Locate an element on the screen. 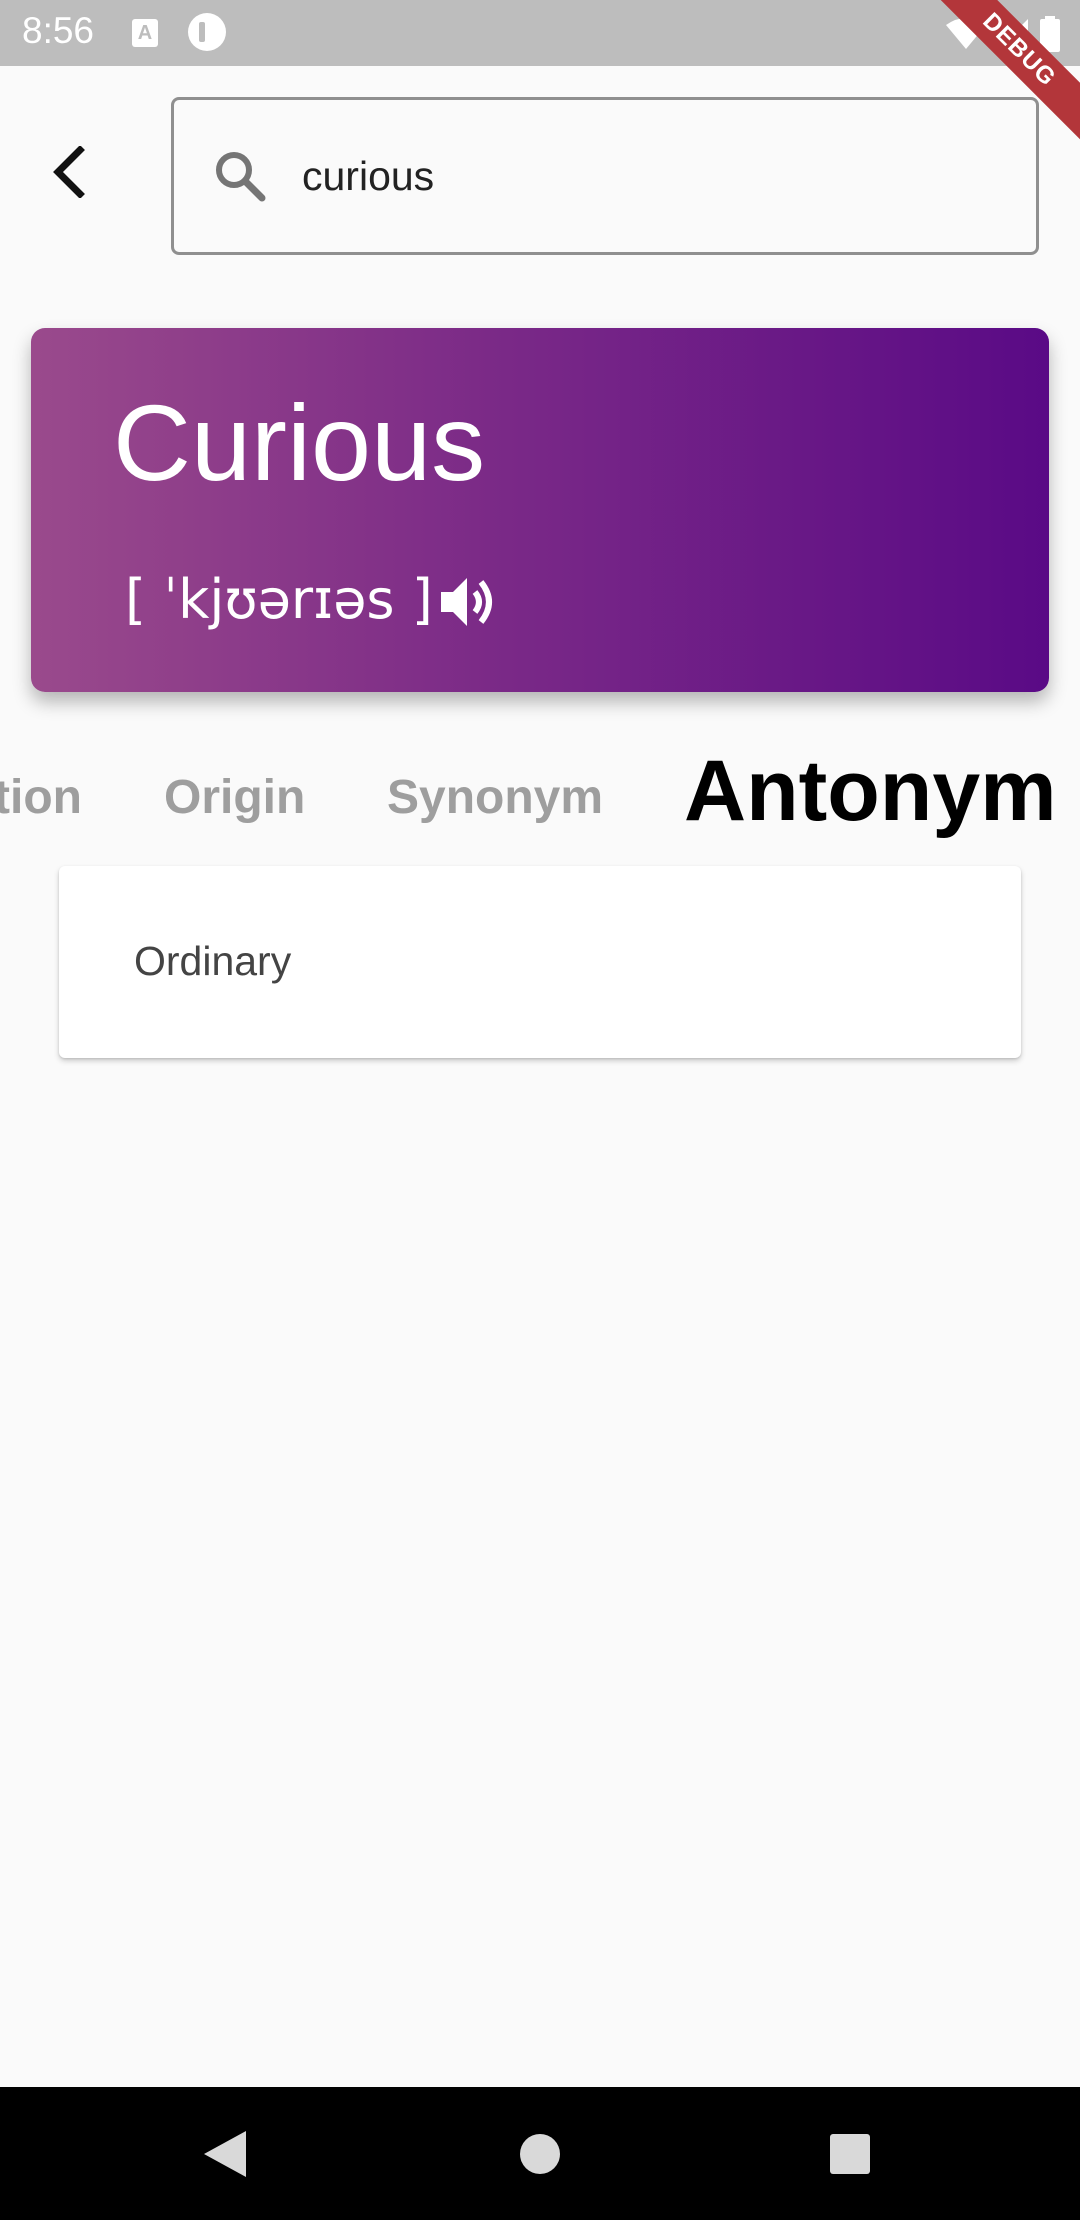 Image resolution: width=1080 pixels, height=2220 pixels. tab-synonym: Synonym is located at coordinates (495, 797).